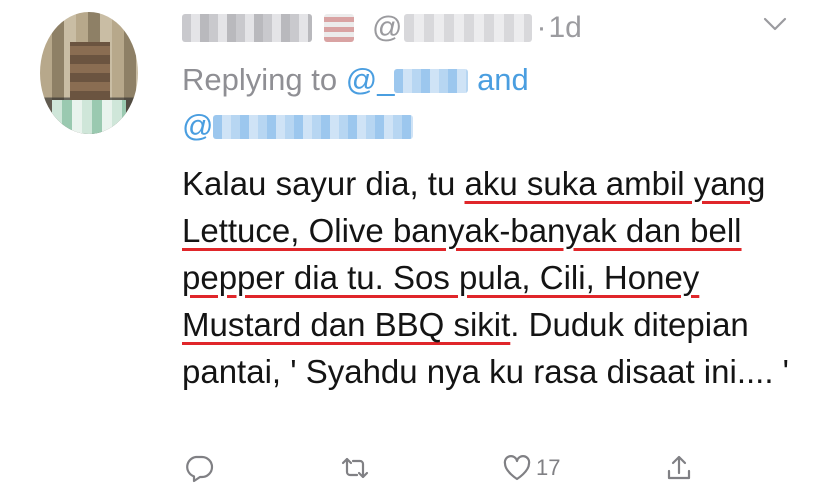 The image size is (828, 493). I want to click on flag-emoji-redacted, so click(339, 28).